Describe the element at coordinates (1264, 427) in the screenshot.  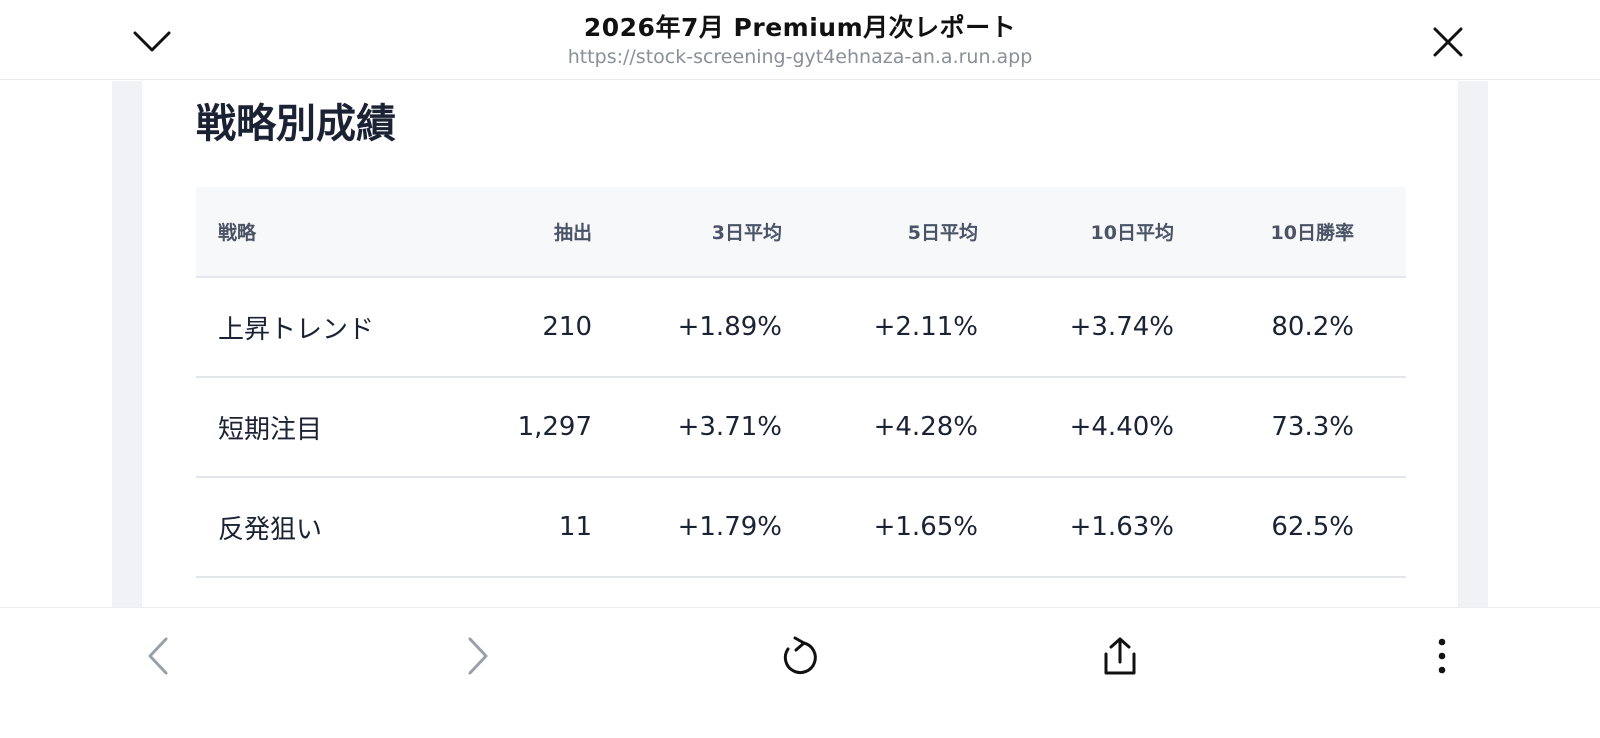
I see `table-cell: 73.3%` at that location.